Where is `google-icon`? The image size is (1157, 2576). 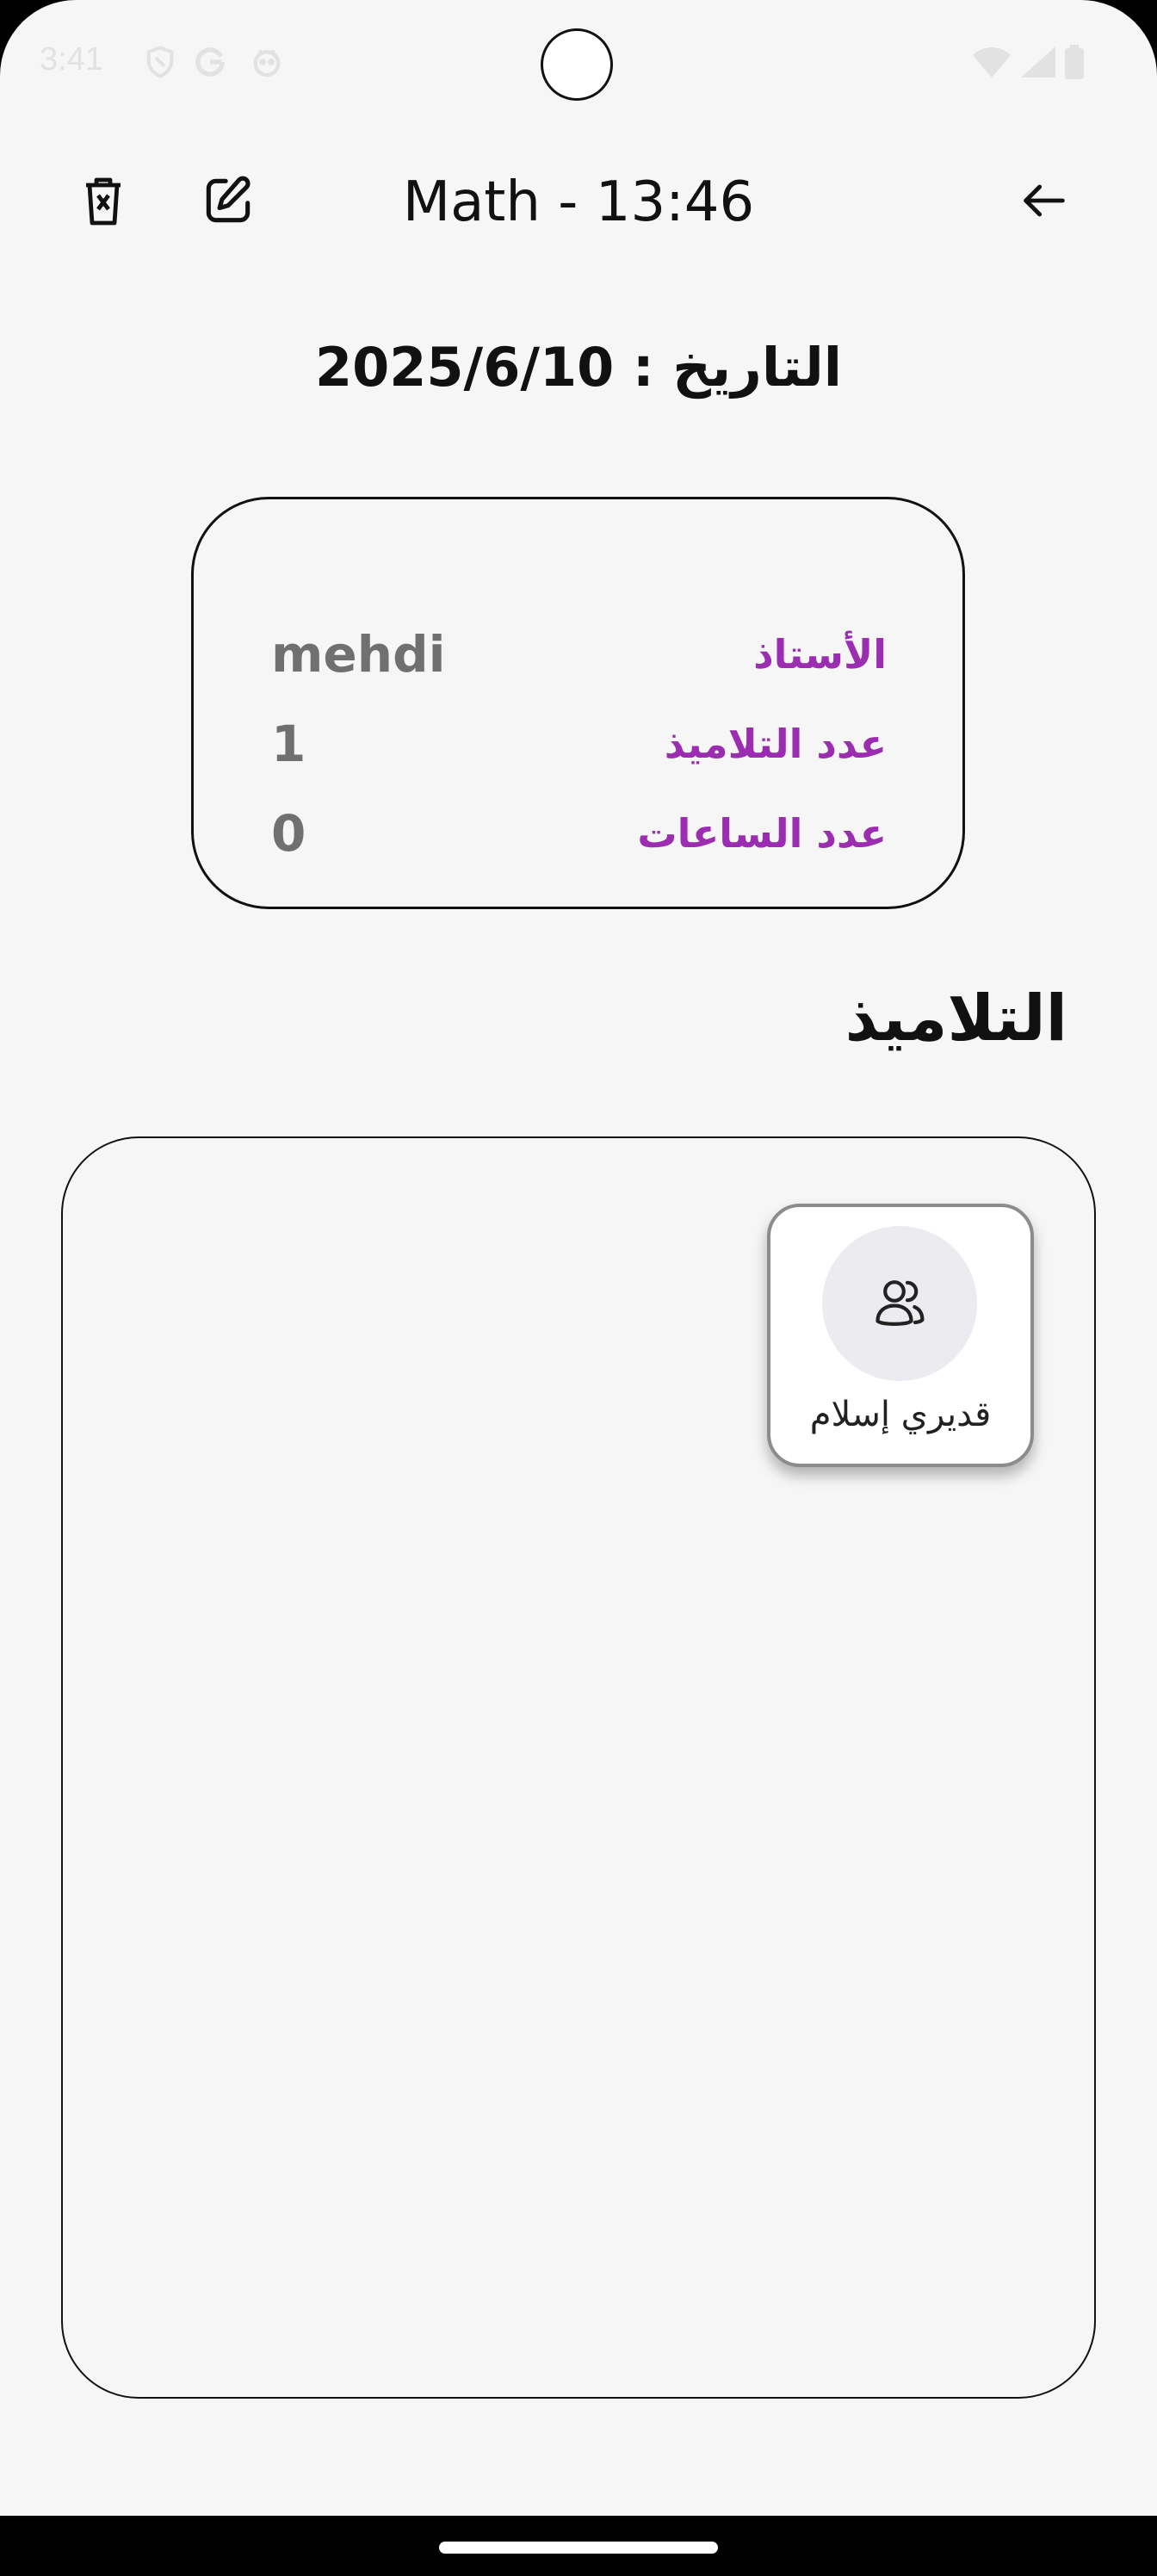
google-icon is located at coordinates (210, 62).